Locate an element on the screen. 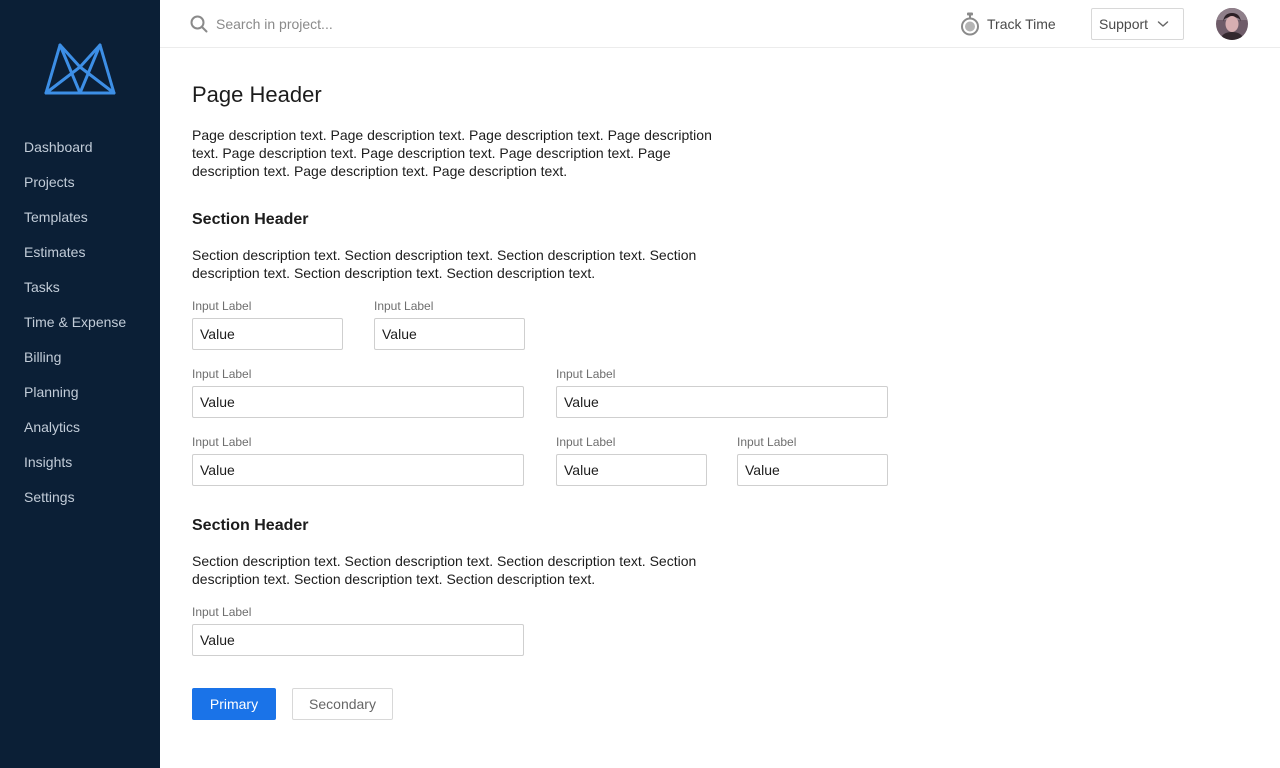  sidebar-item-settings: Settings is located at coordinates (80, 497).